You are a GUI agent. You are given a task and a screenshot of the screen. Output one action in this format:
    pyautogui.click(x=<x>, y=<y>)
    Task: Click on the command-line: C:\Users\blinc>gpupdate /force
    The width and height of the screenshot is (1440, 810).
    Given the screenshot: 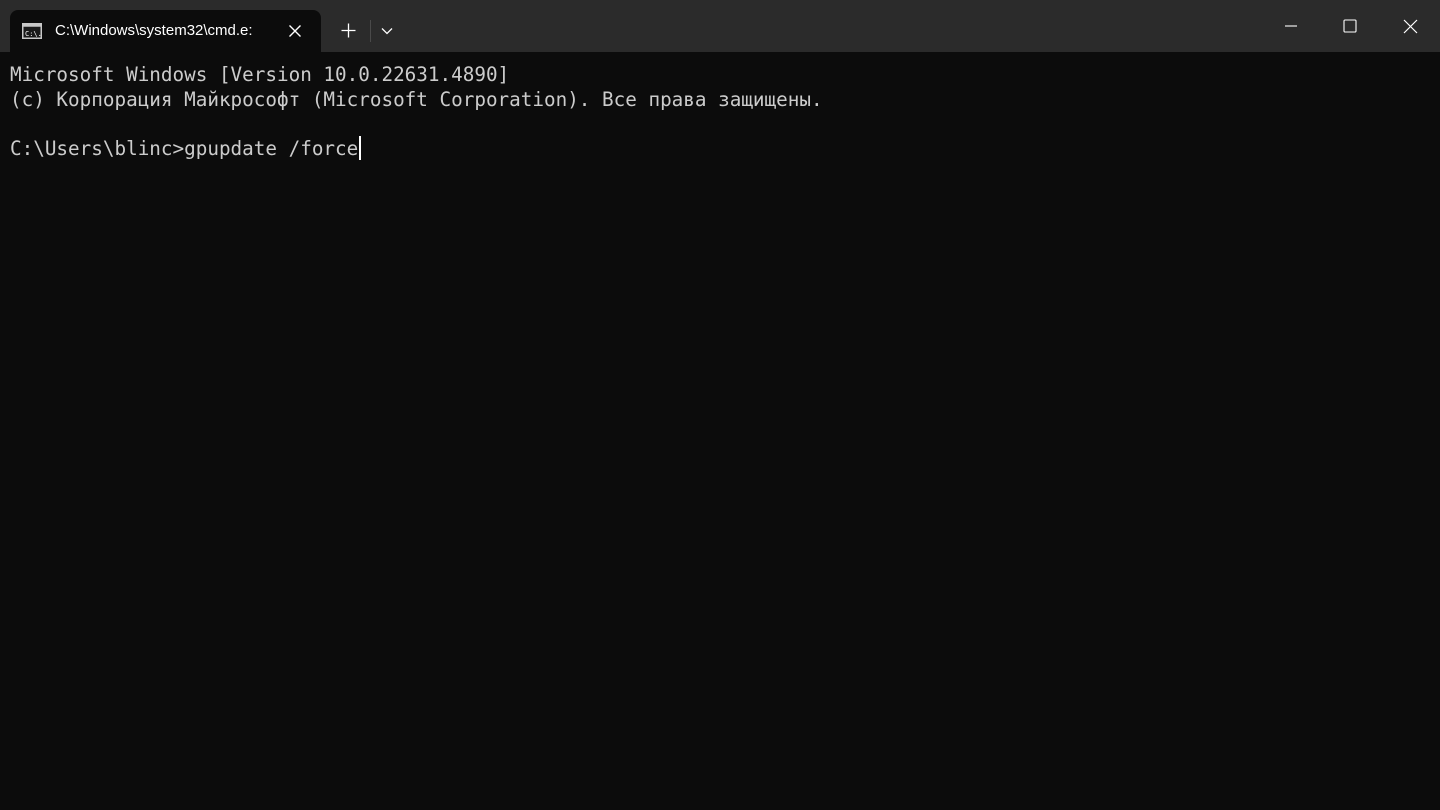 What is the action you would take?
    pyautogui.click(x=725, y=148)
    